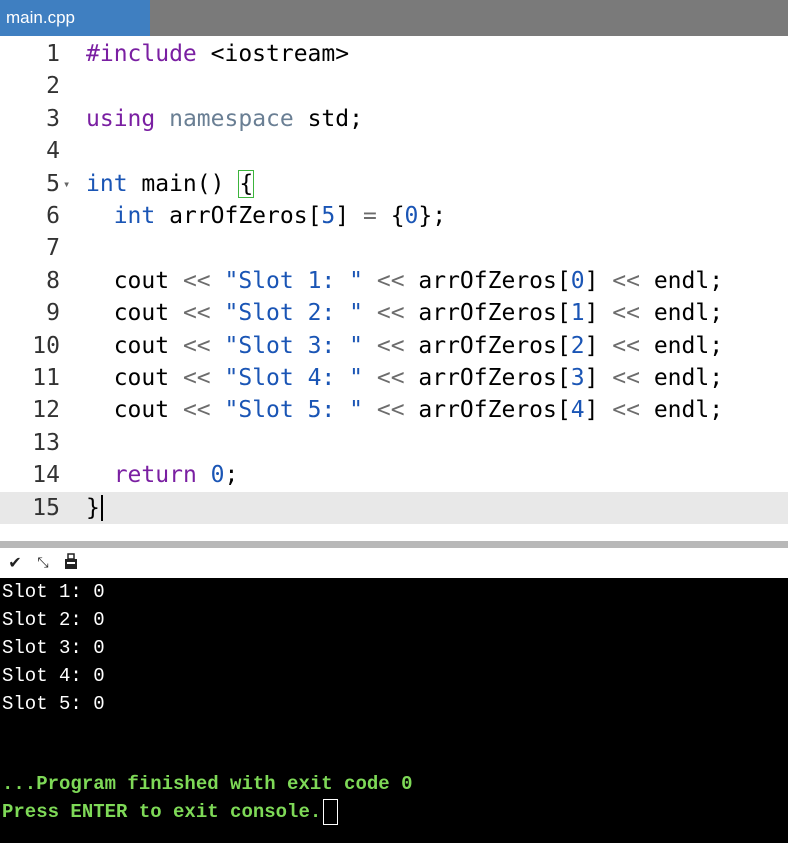 This screenshot has width=788, height=843. I want to click on code-token: 0, so click(577, 280).